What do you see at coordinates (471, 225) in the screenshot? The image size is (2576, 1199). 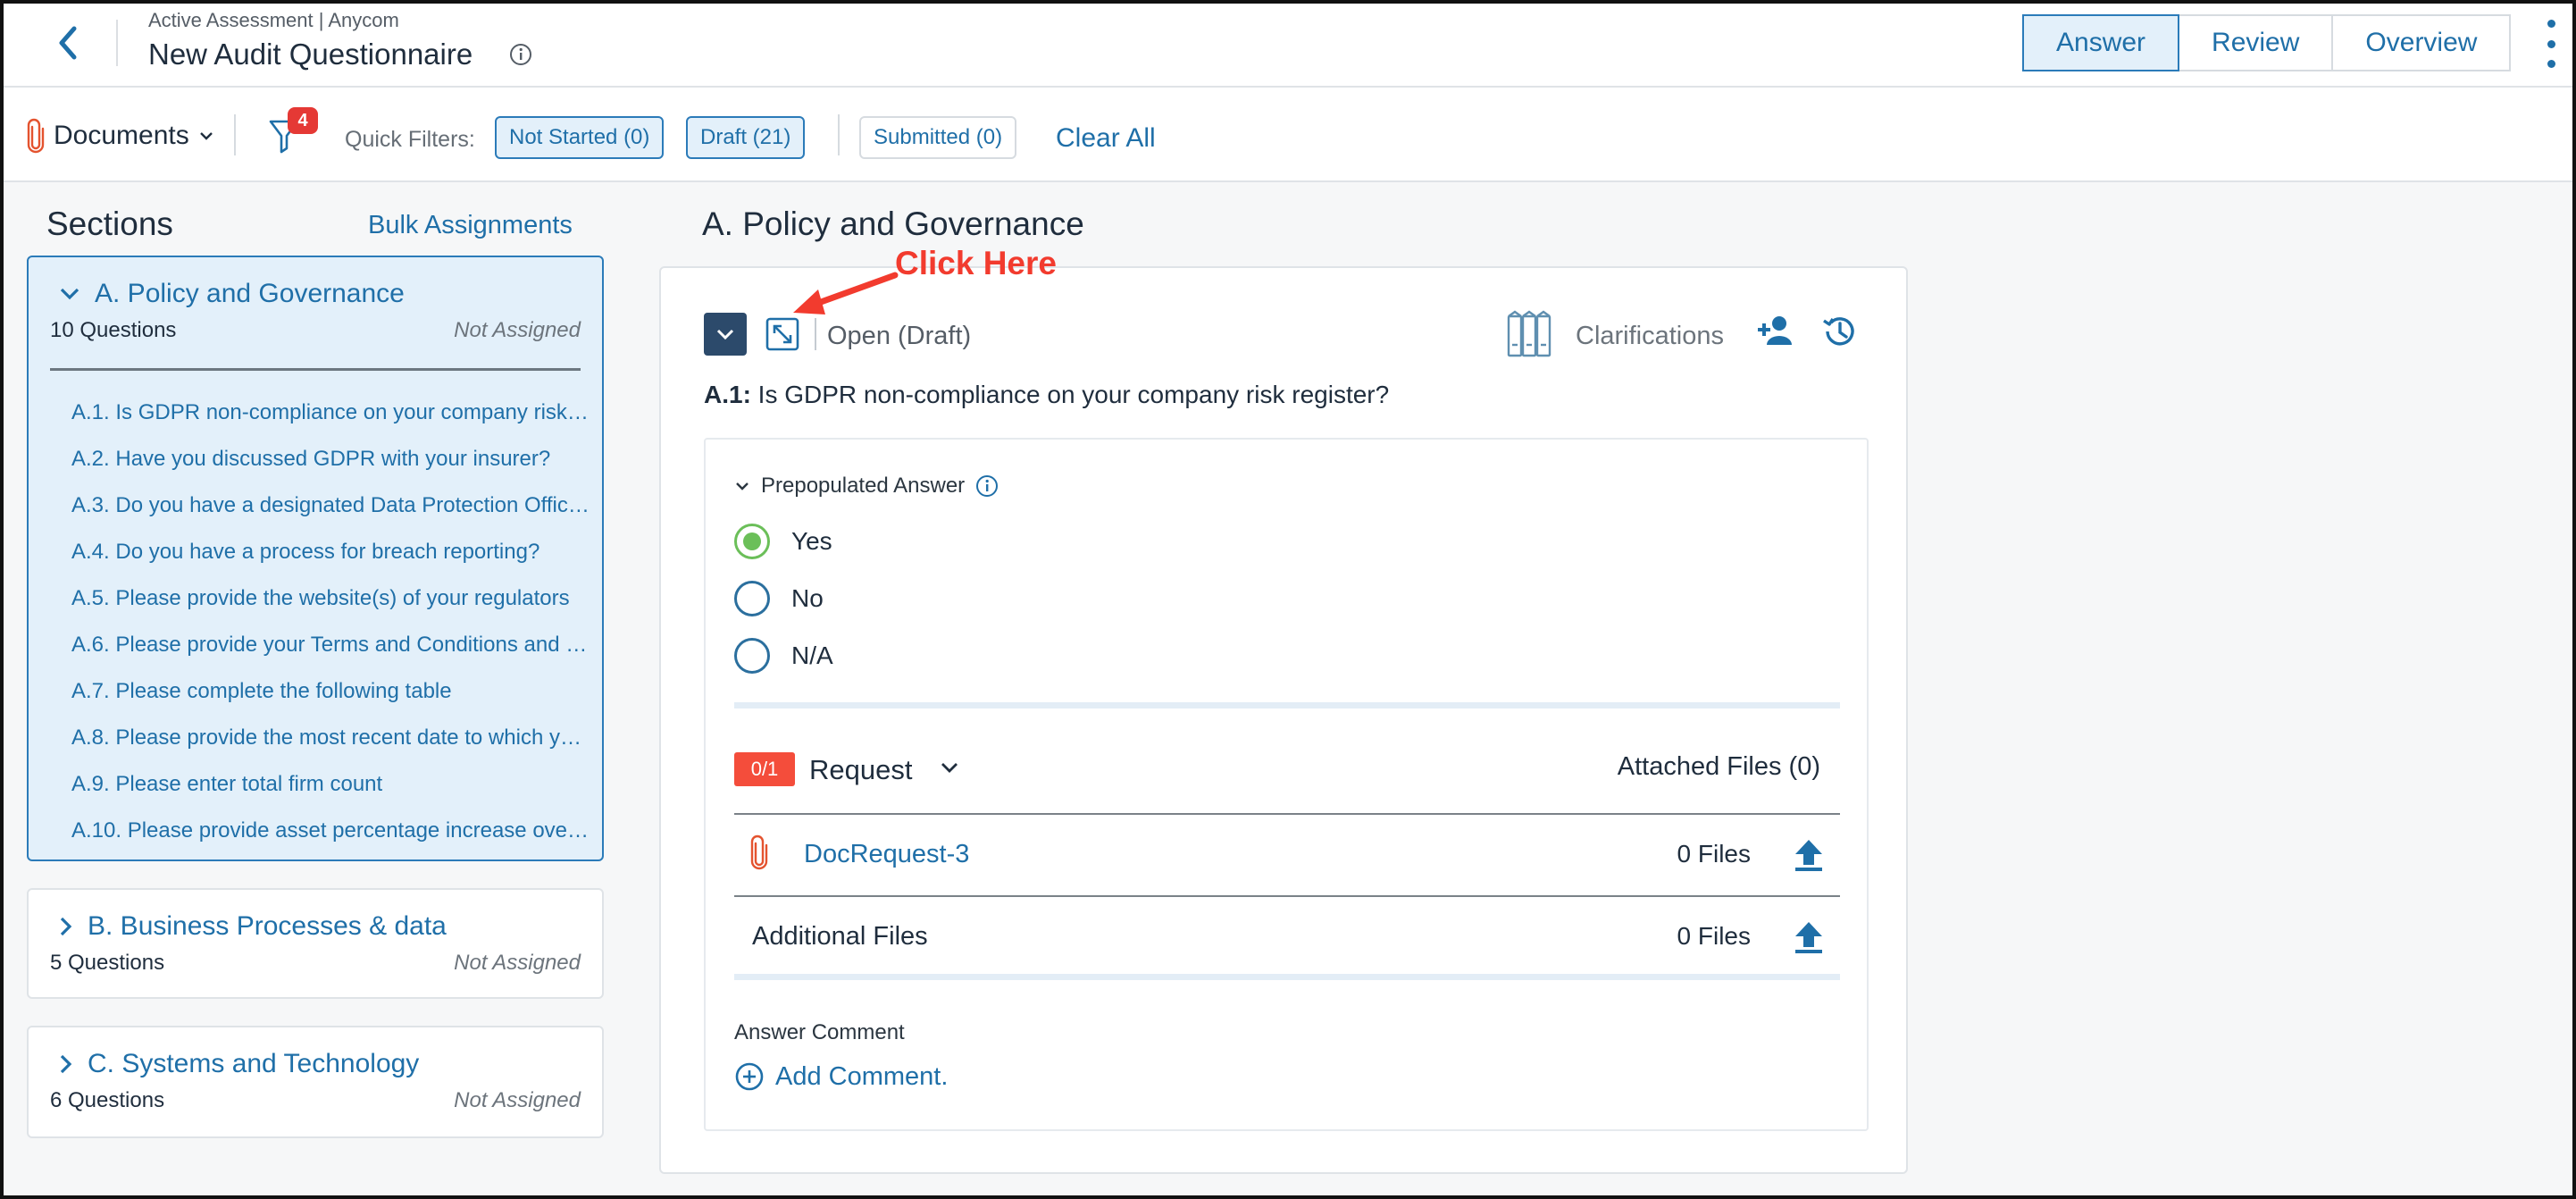 I see `bulk-assignments-link: Bulk Assignments` at bounding box center [471, 225].